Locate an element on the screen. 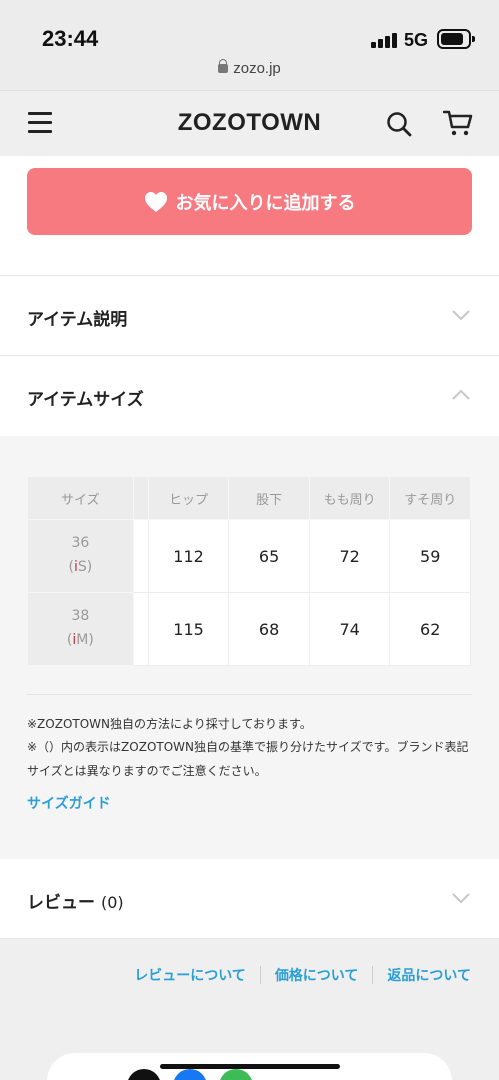  note-line: ※ZOZOTOWN独自の方法により採寸しております。 is located at coordinates (169, 724).